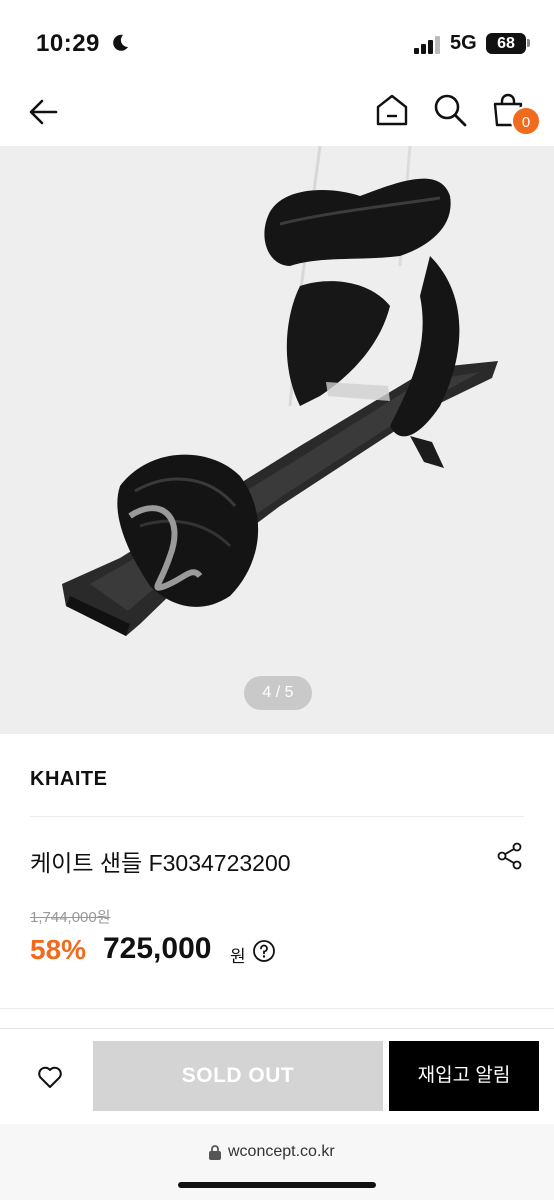  Describe the element at coordinates (450, 110) in the screenshot. I see `search-icon` at that location.